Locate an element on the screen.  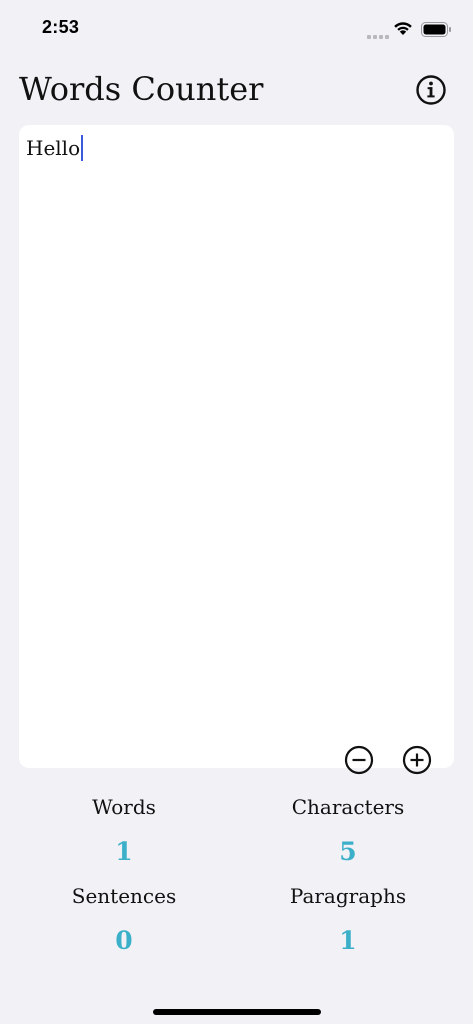
info-icon is located at coordinates (431, 90).